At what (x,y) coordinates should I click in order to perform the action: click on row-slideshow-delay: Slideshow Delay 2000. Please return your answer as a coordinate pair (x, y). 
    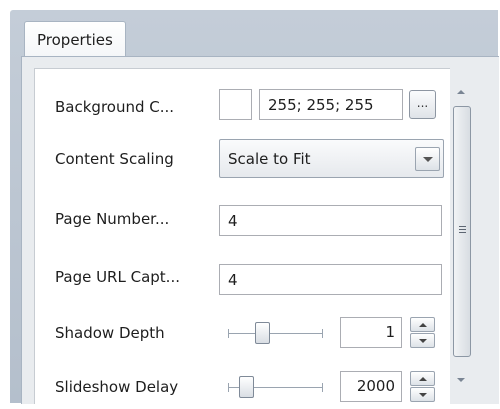
    Looking at the image, I should click on (242, 387).